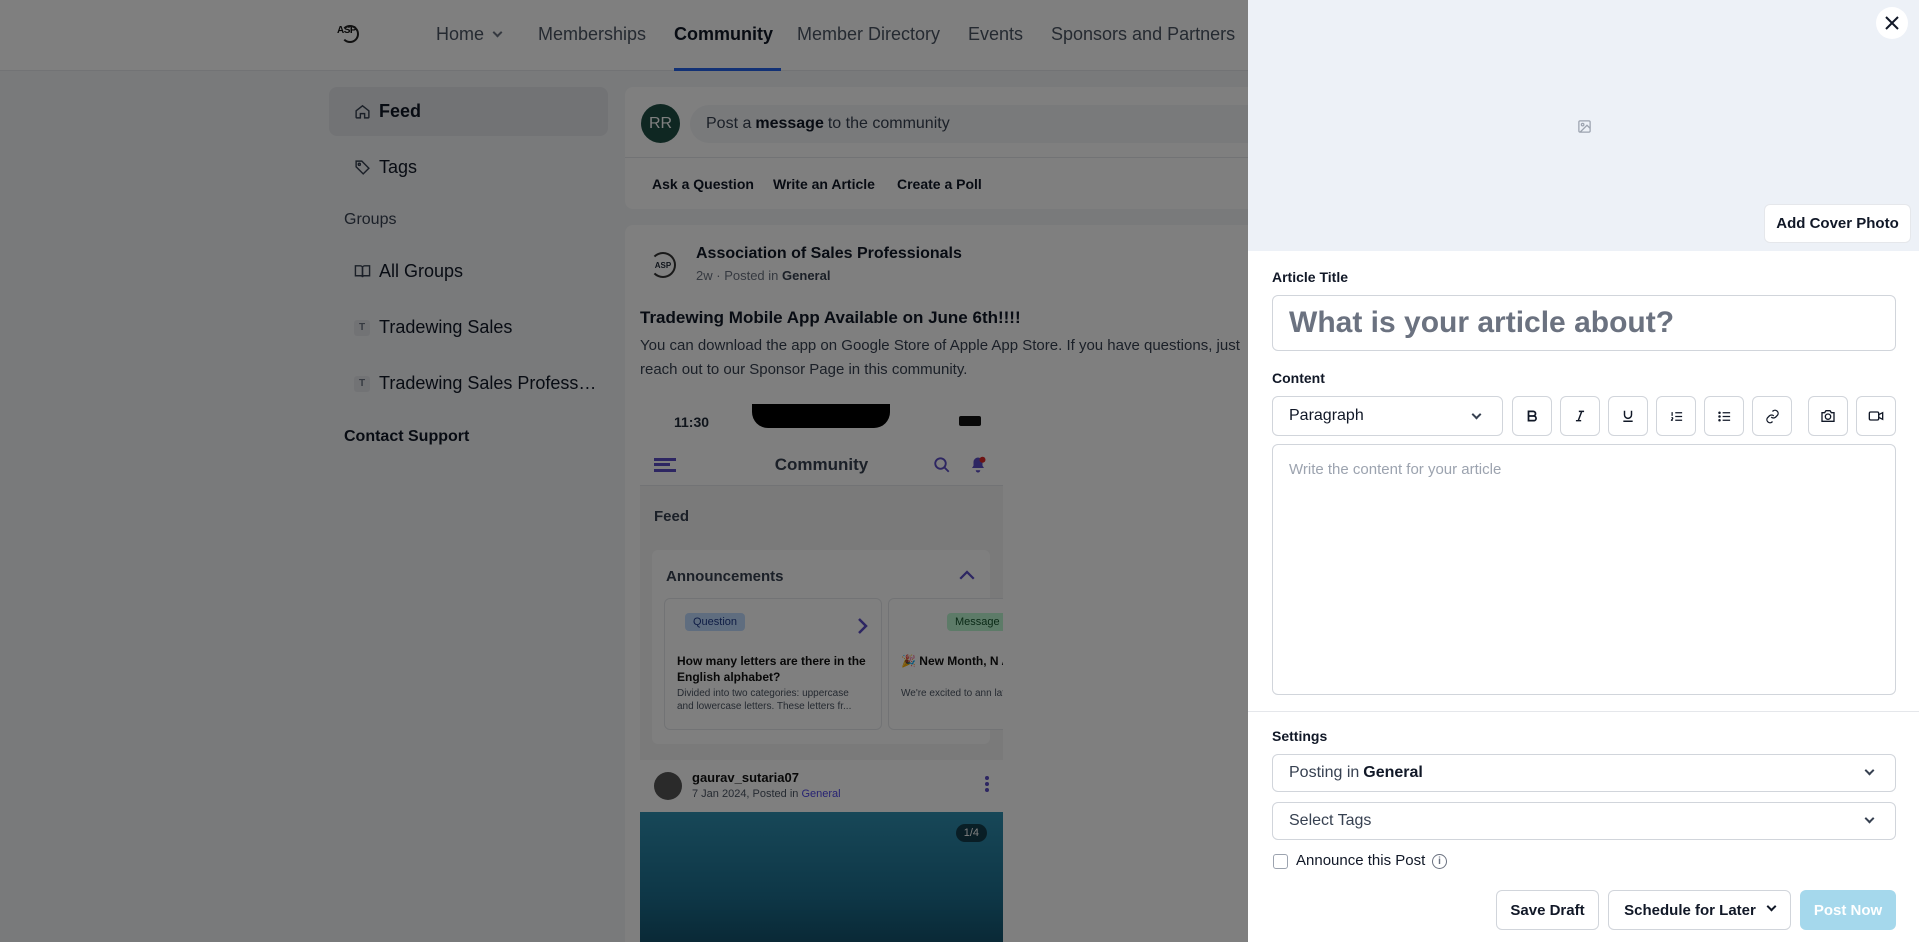 This screenshot has width=1919, height=942. Describe the element at coordinates (1547, 910) in the screenshot. I see `save-draft-button: Save Draft` at that location.